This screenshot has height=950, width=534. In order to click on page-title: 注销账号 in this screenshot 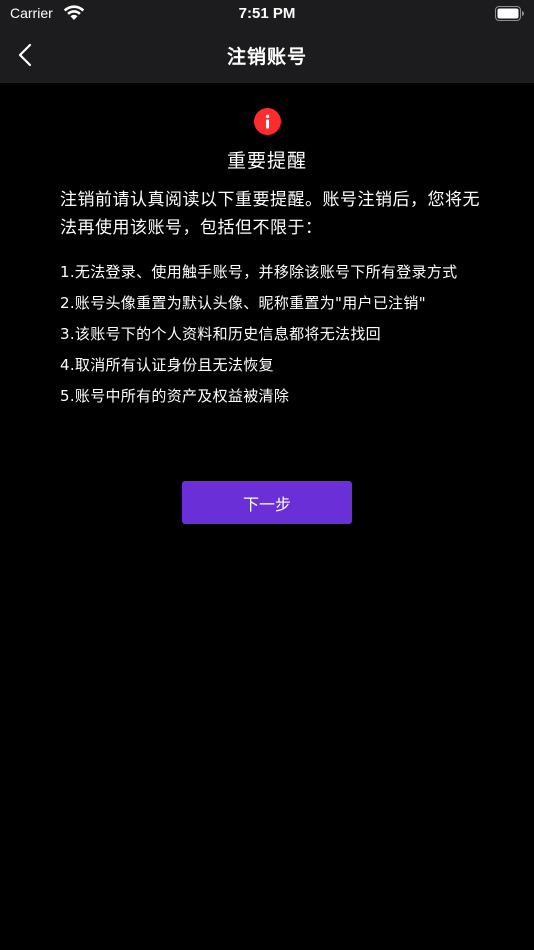, I will do `click(266, 57)`.